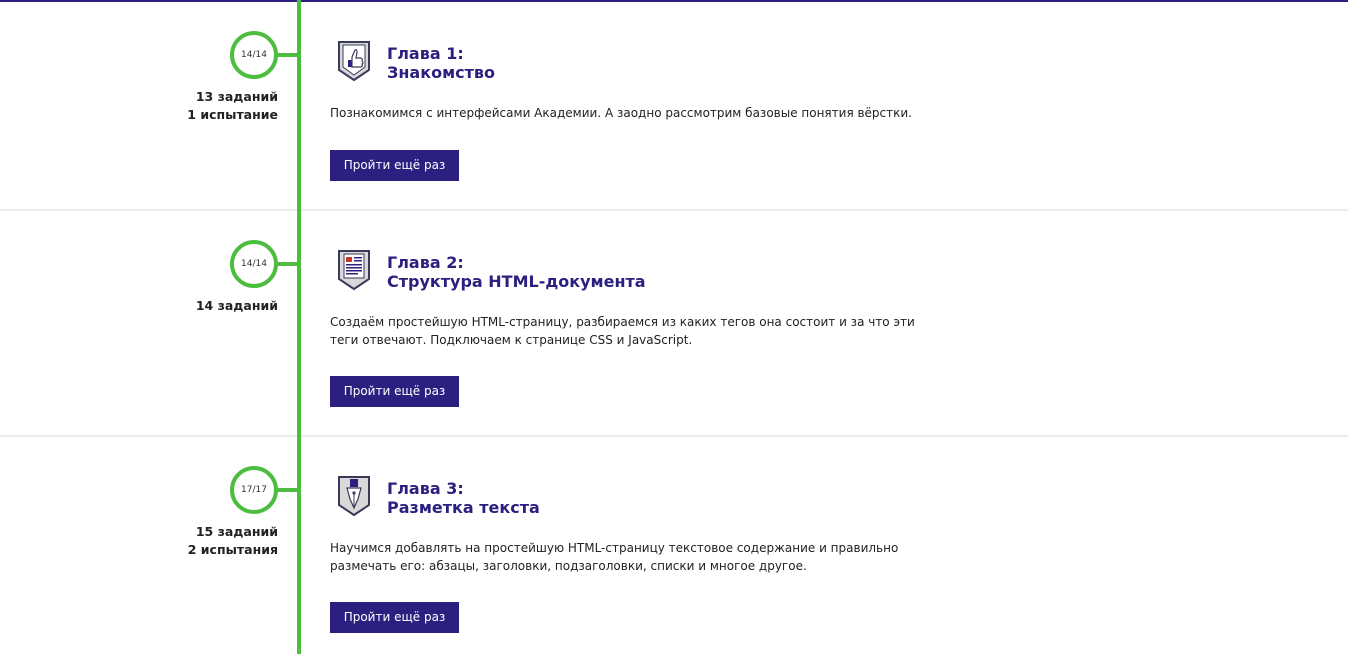  I want to click on chapter-stats: 13 заданий 1 испытание, so click(179, 106).